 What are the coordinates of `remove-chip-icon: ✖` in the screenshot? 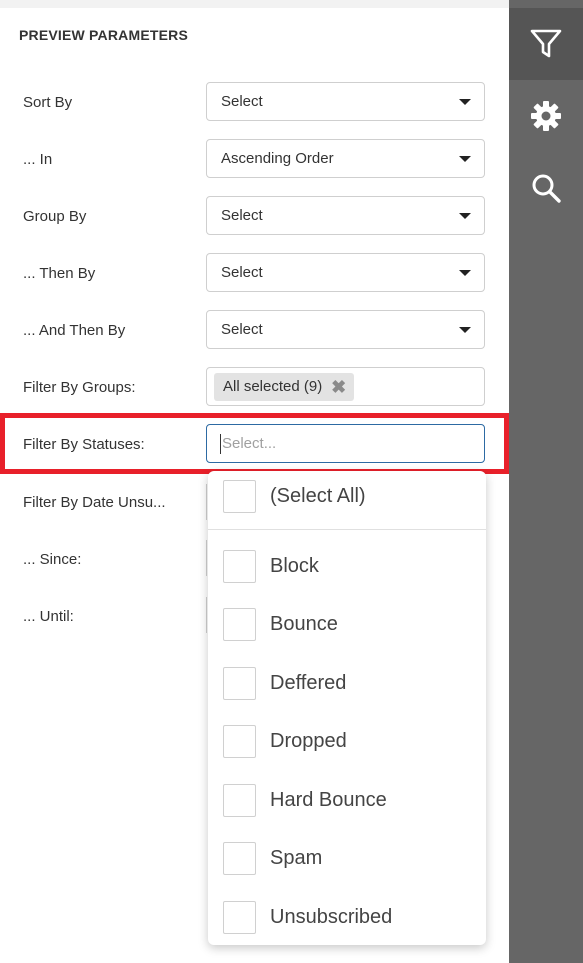 It's located at (338, 387).